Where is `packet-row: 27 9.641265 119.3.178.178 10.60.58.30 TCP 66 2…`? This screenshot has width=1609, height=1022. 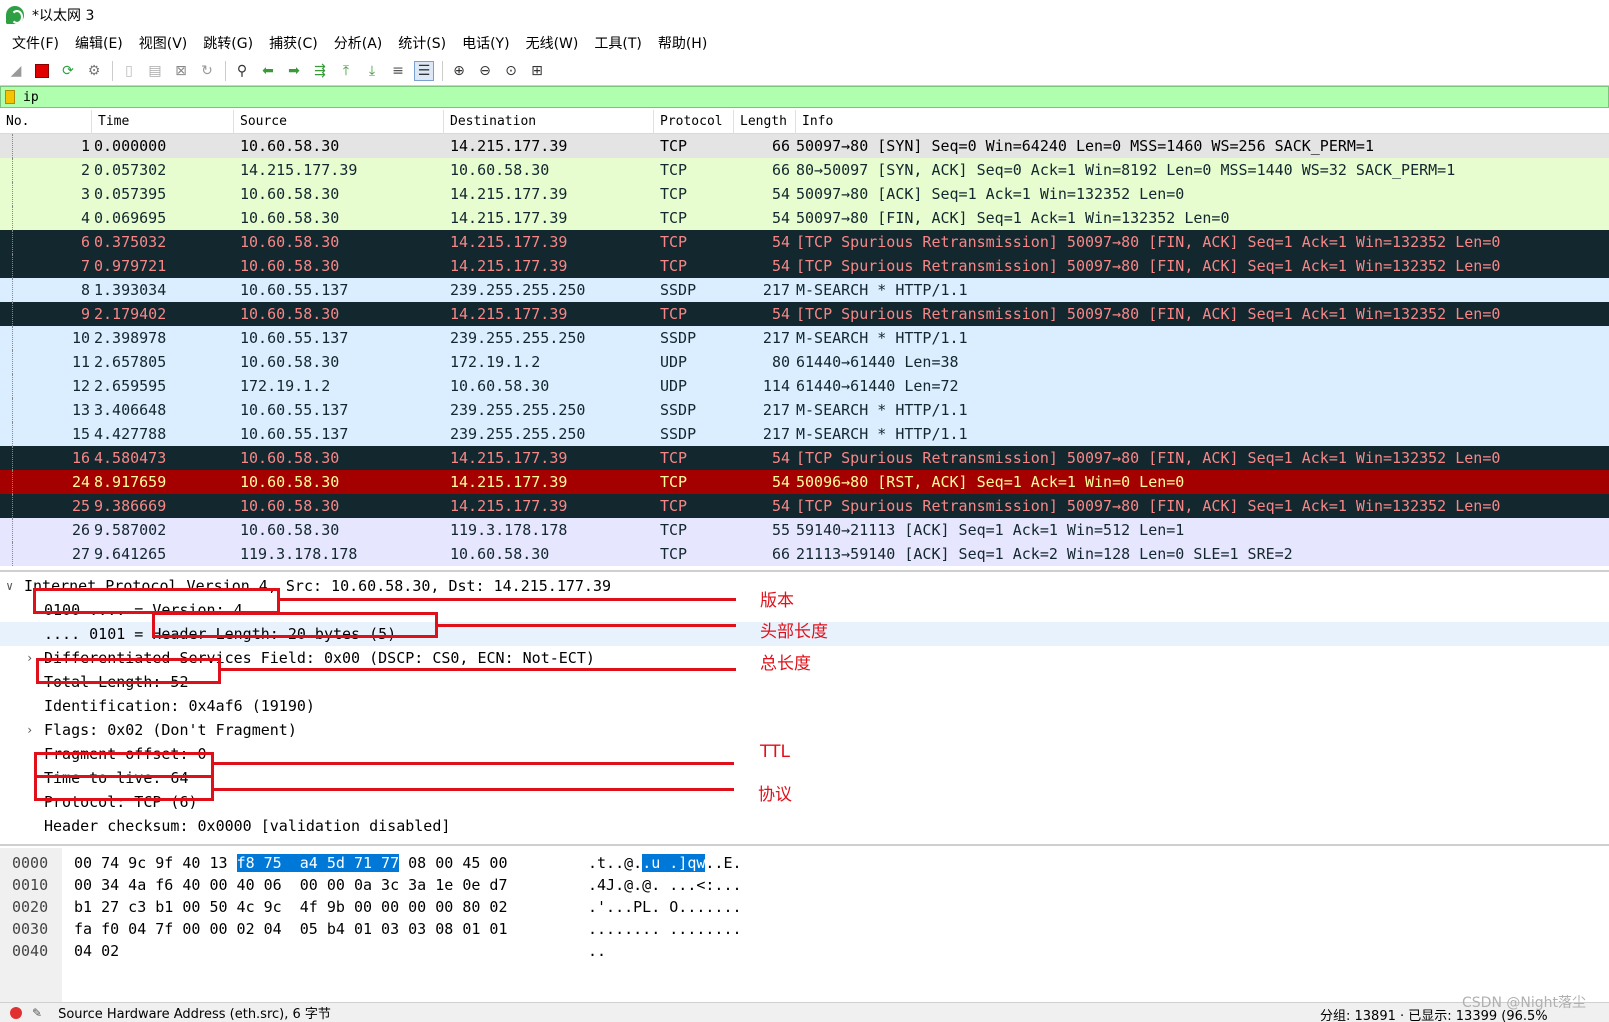
packet-row: 27 9.641265 119.3.178.178 10.60.58.30 TCP 66 2… is located at coordinates (804, 554).